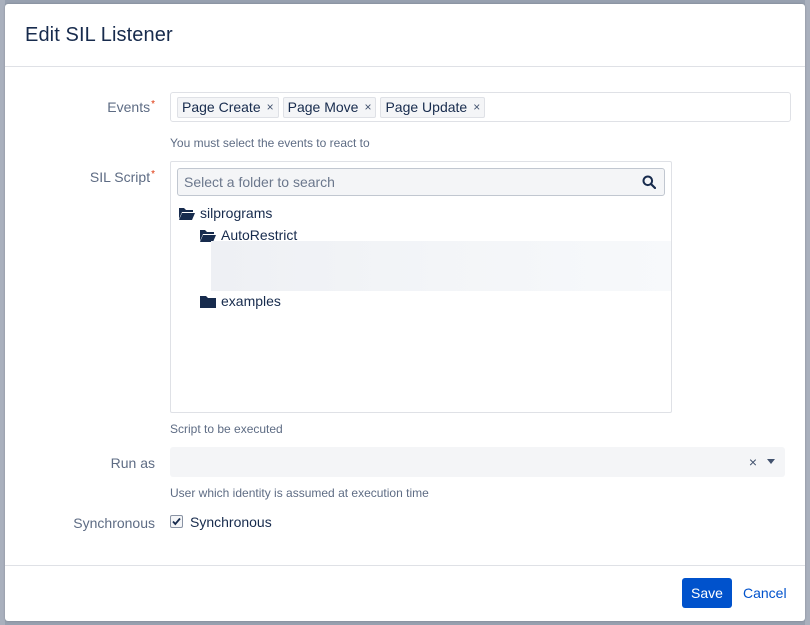  Describe the element at coordinates (270, 143) in the screenshot. I see `events-help: You must select the events to react to` at that location.